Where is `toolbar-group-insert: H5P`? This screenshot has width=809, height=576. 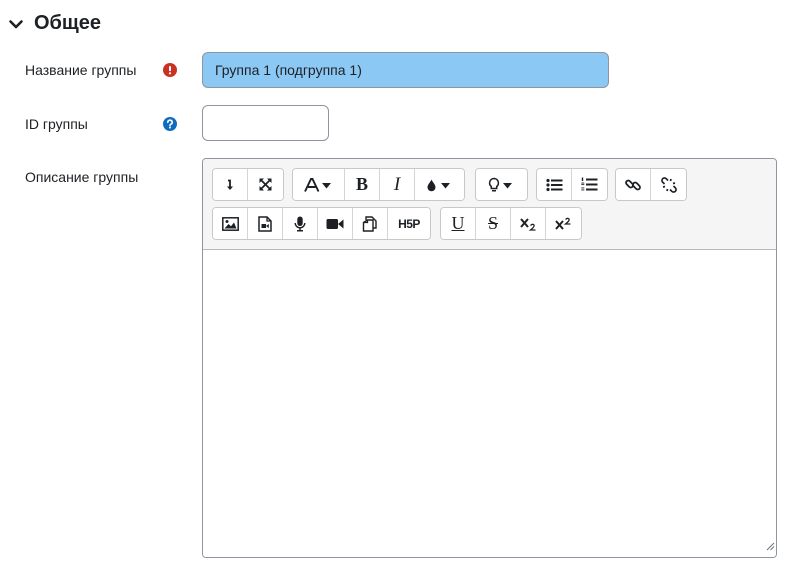
toolbar-group-insert: H5P is located at coordinates (321, 223).